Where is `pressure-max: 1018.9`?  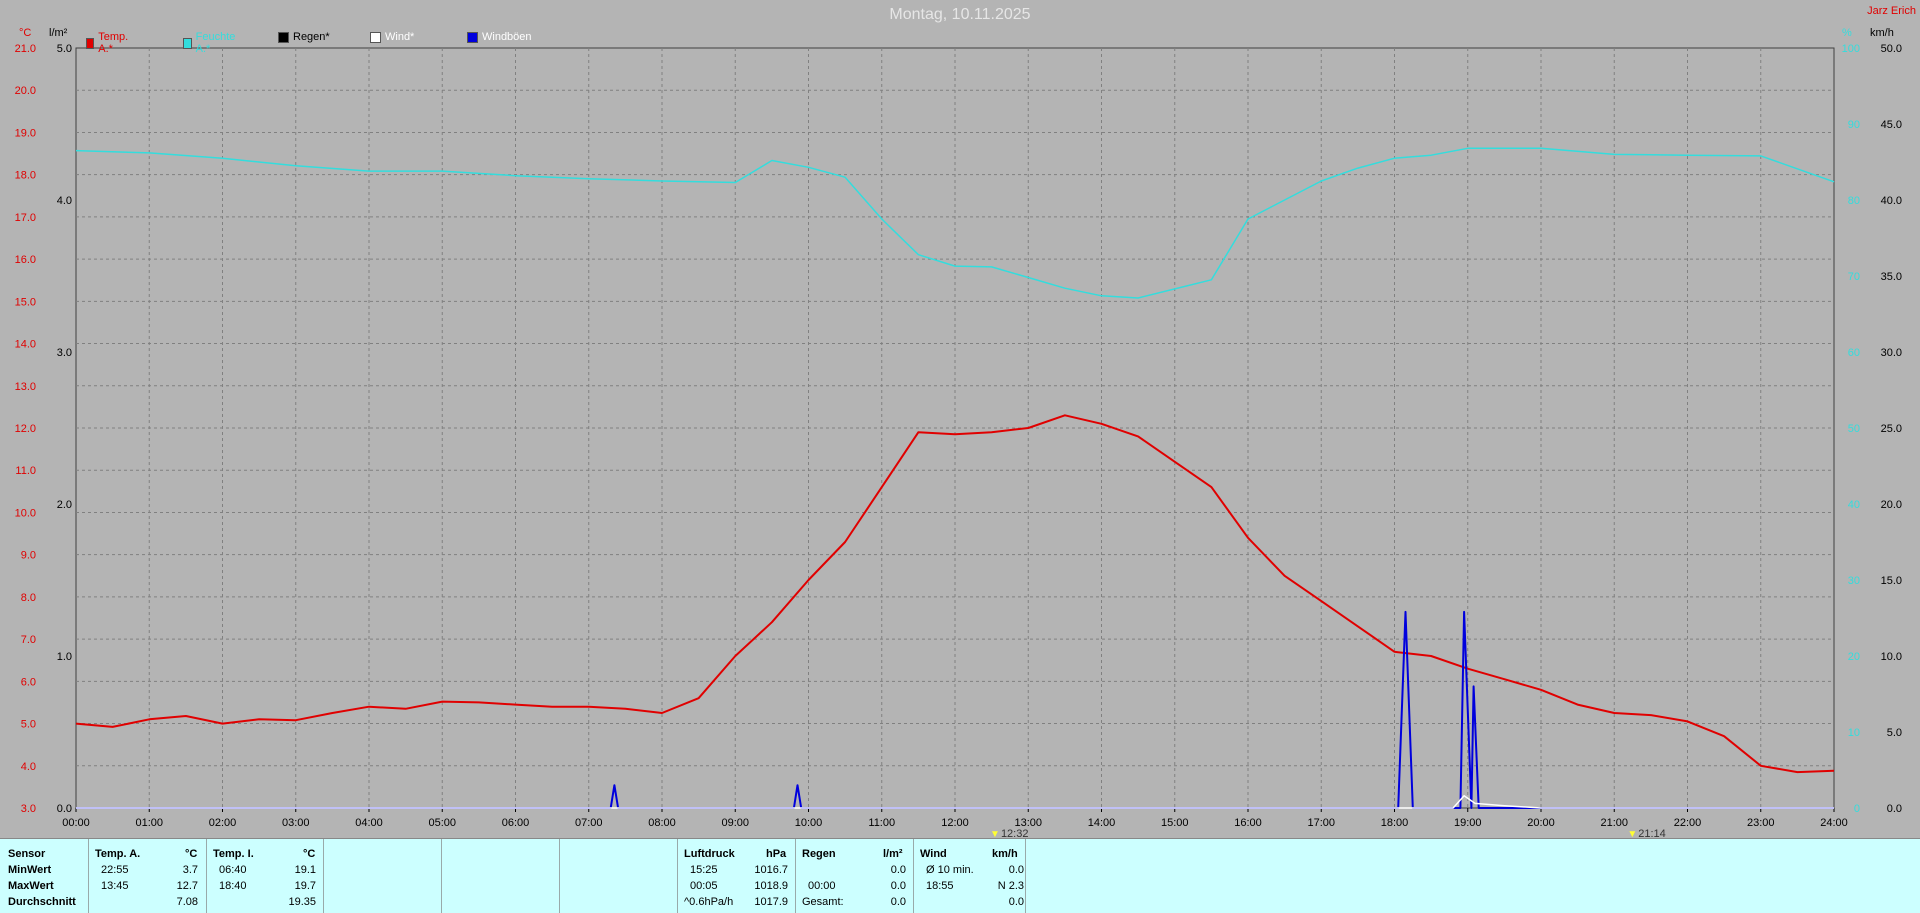
pressure-max: 1018.9 is located at coordinates (771, 886).